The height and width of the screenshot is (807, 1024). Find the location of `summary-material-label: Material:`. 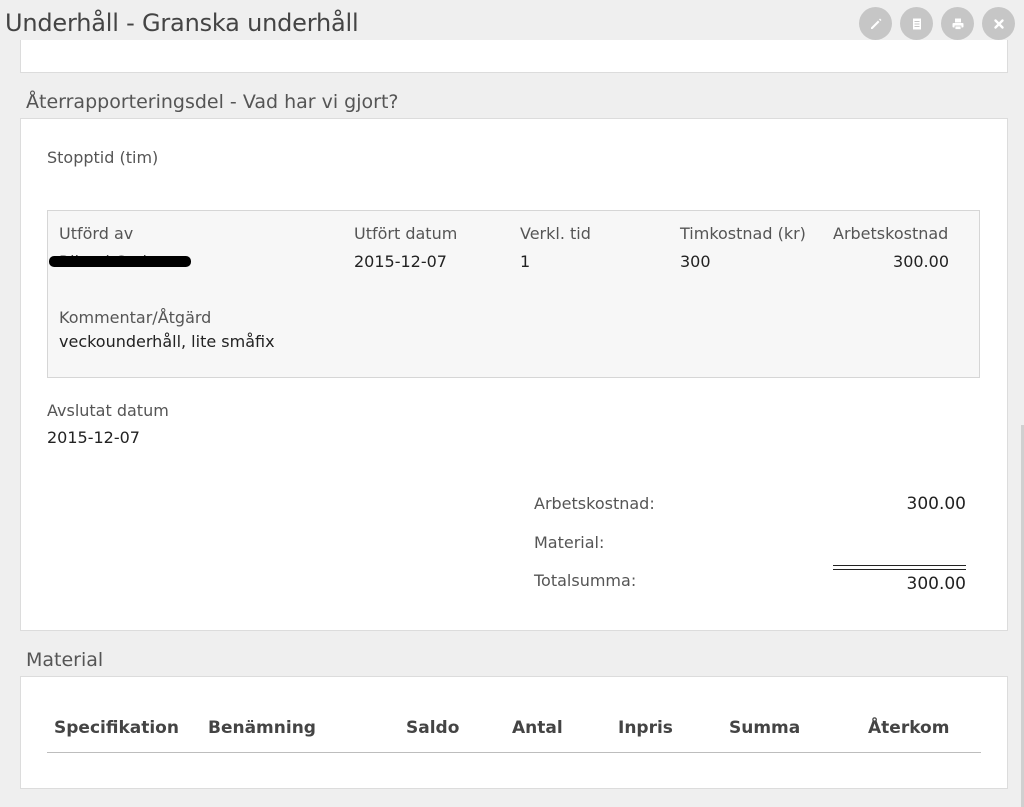

summary-material-label: Material: is located at coordinates (569, 542).